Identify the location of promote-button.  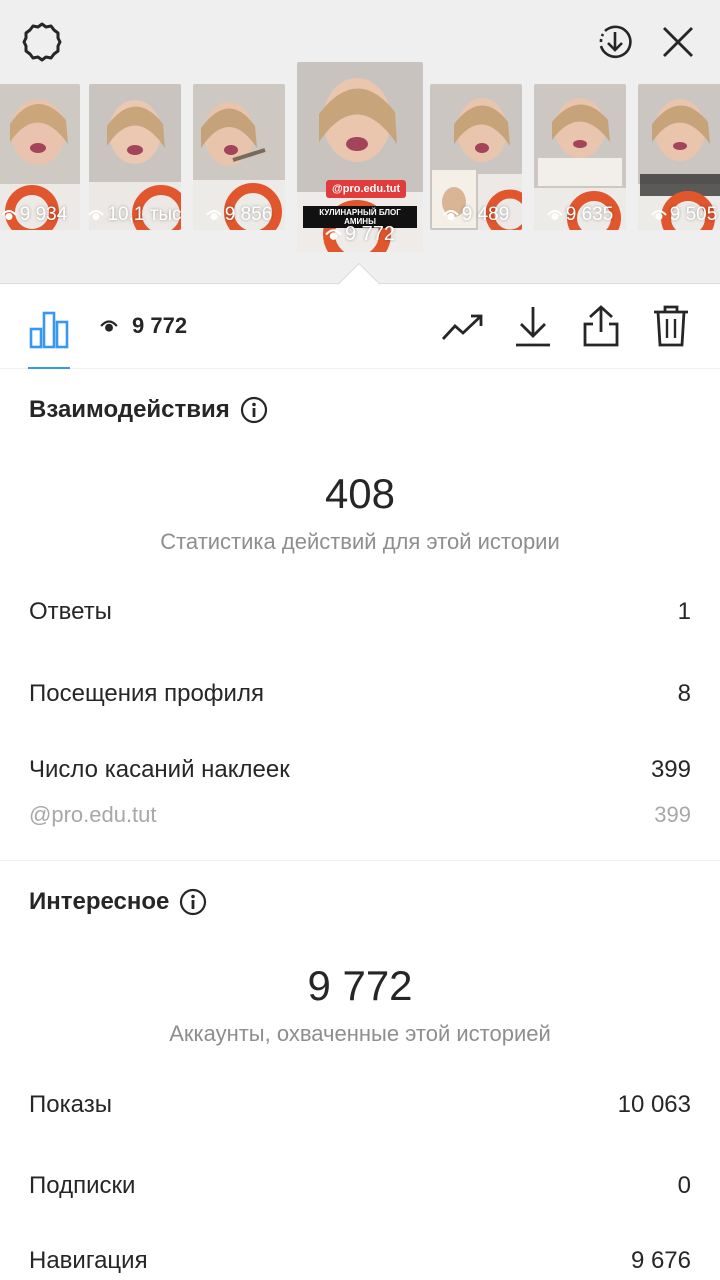
(463, 327).